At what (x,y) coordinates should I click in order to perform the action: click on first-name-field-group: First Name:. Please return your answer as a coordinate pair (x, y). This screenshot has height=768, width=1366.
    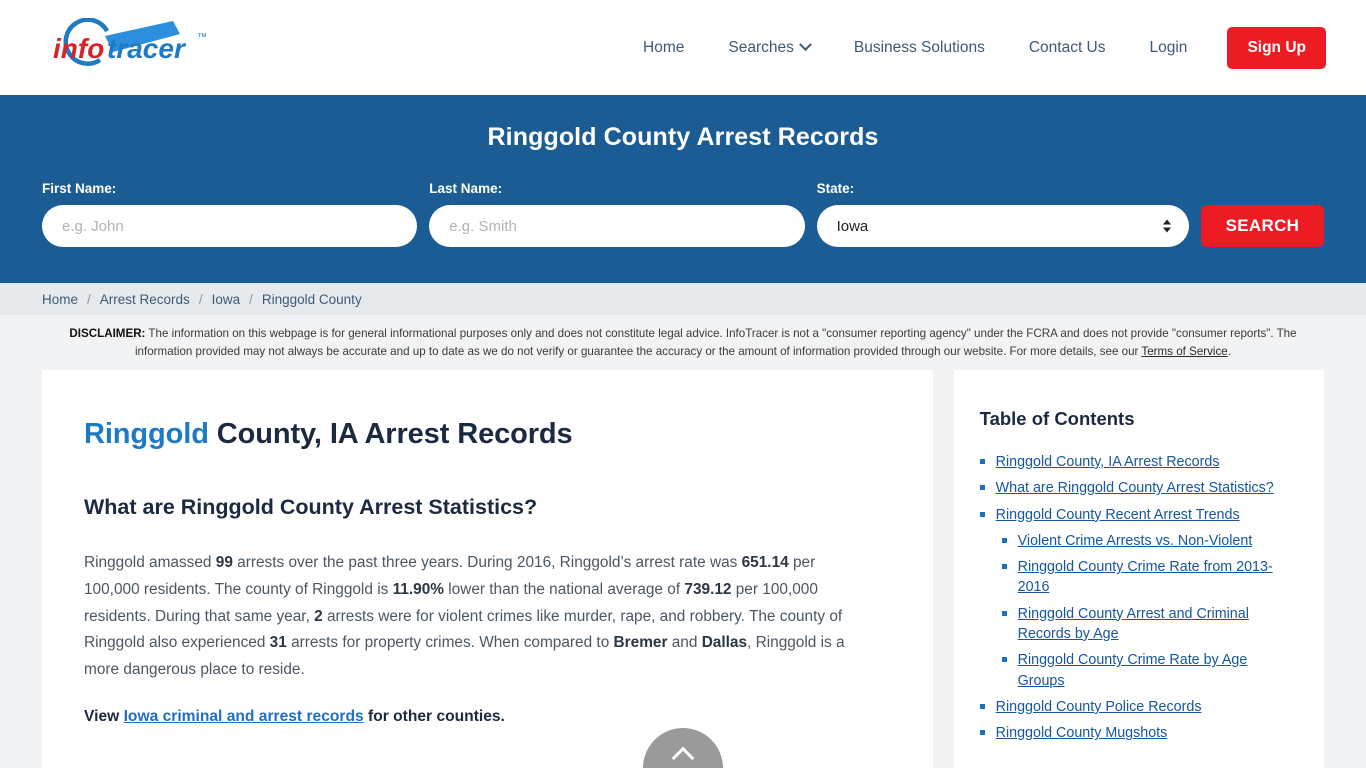
    Looking at the image, I should click on (230, 214).